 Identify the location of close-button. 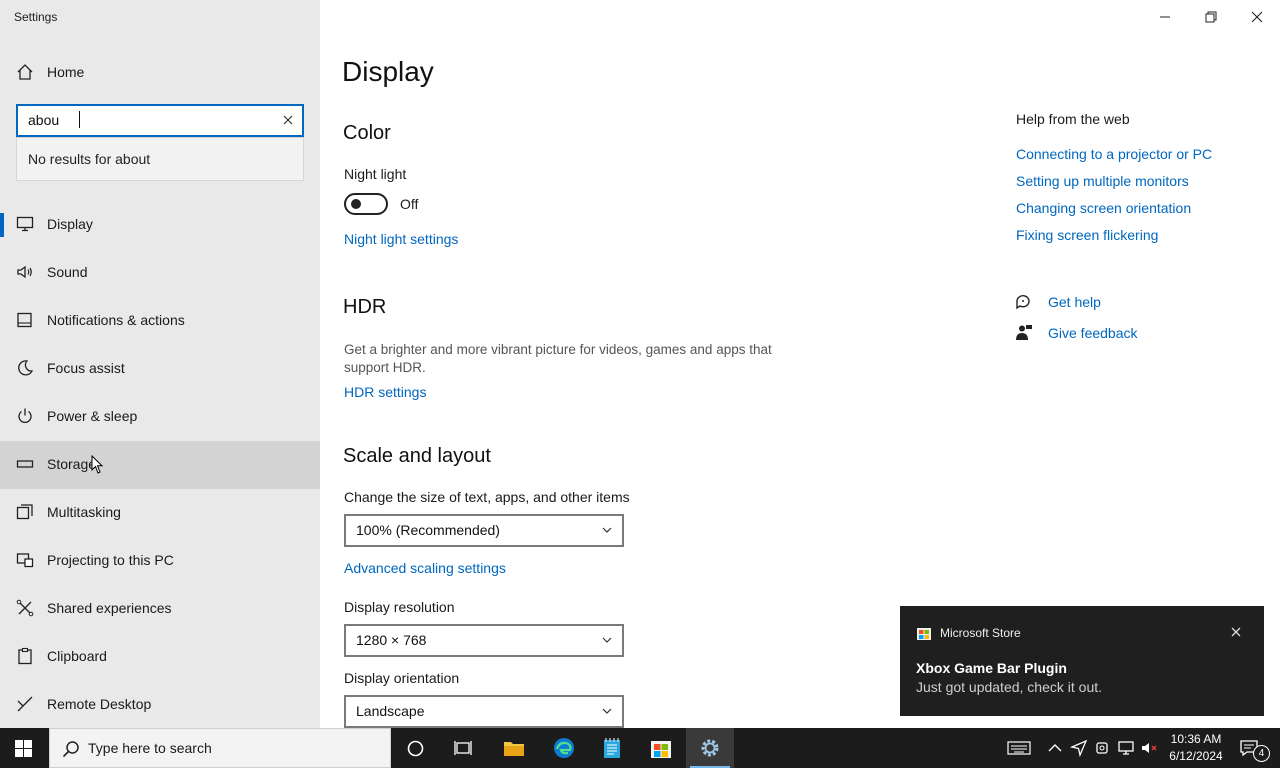
(1257, 17).